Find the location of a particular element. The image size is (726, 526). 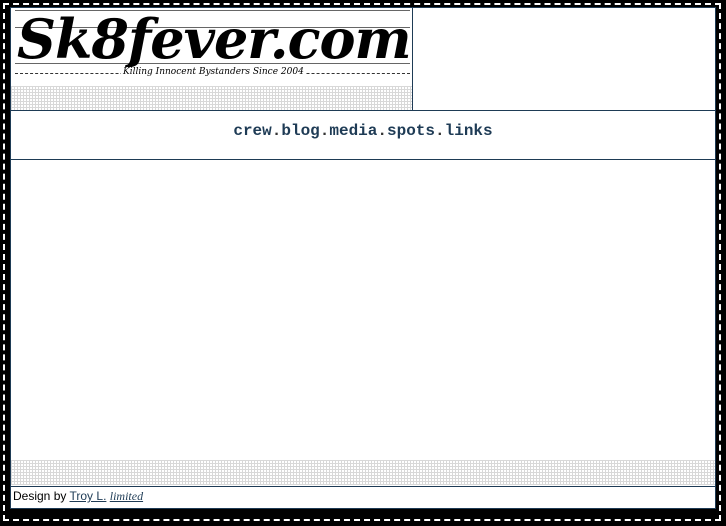

header-empty-panel is located at coordinates (564, 59).